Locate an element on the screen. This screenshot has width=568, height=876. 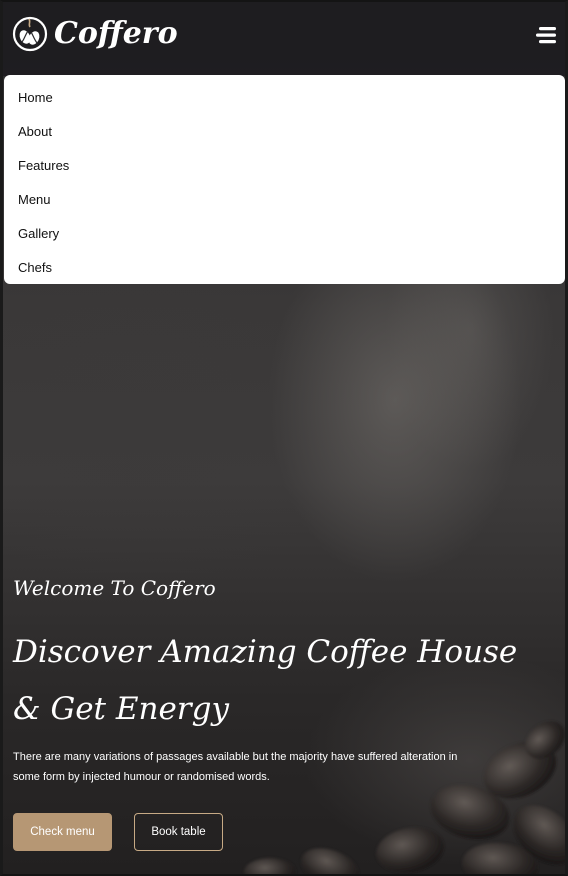
brand-logo: Coffero is located at coordinates (95, 34).